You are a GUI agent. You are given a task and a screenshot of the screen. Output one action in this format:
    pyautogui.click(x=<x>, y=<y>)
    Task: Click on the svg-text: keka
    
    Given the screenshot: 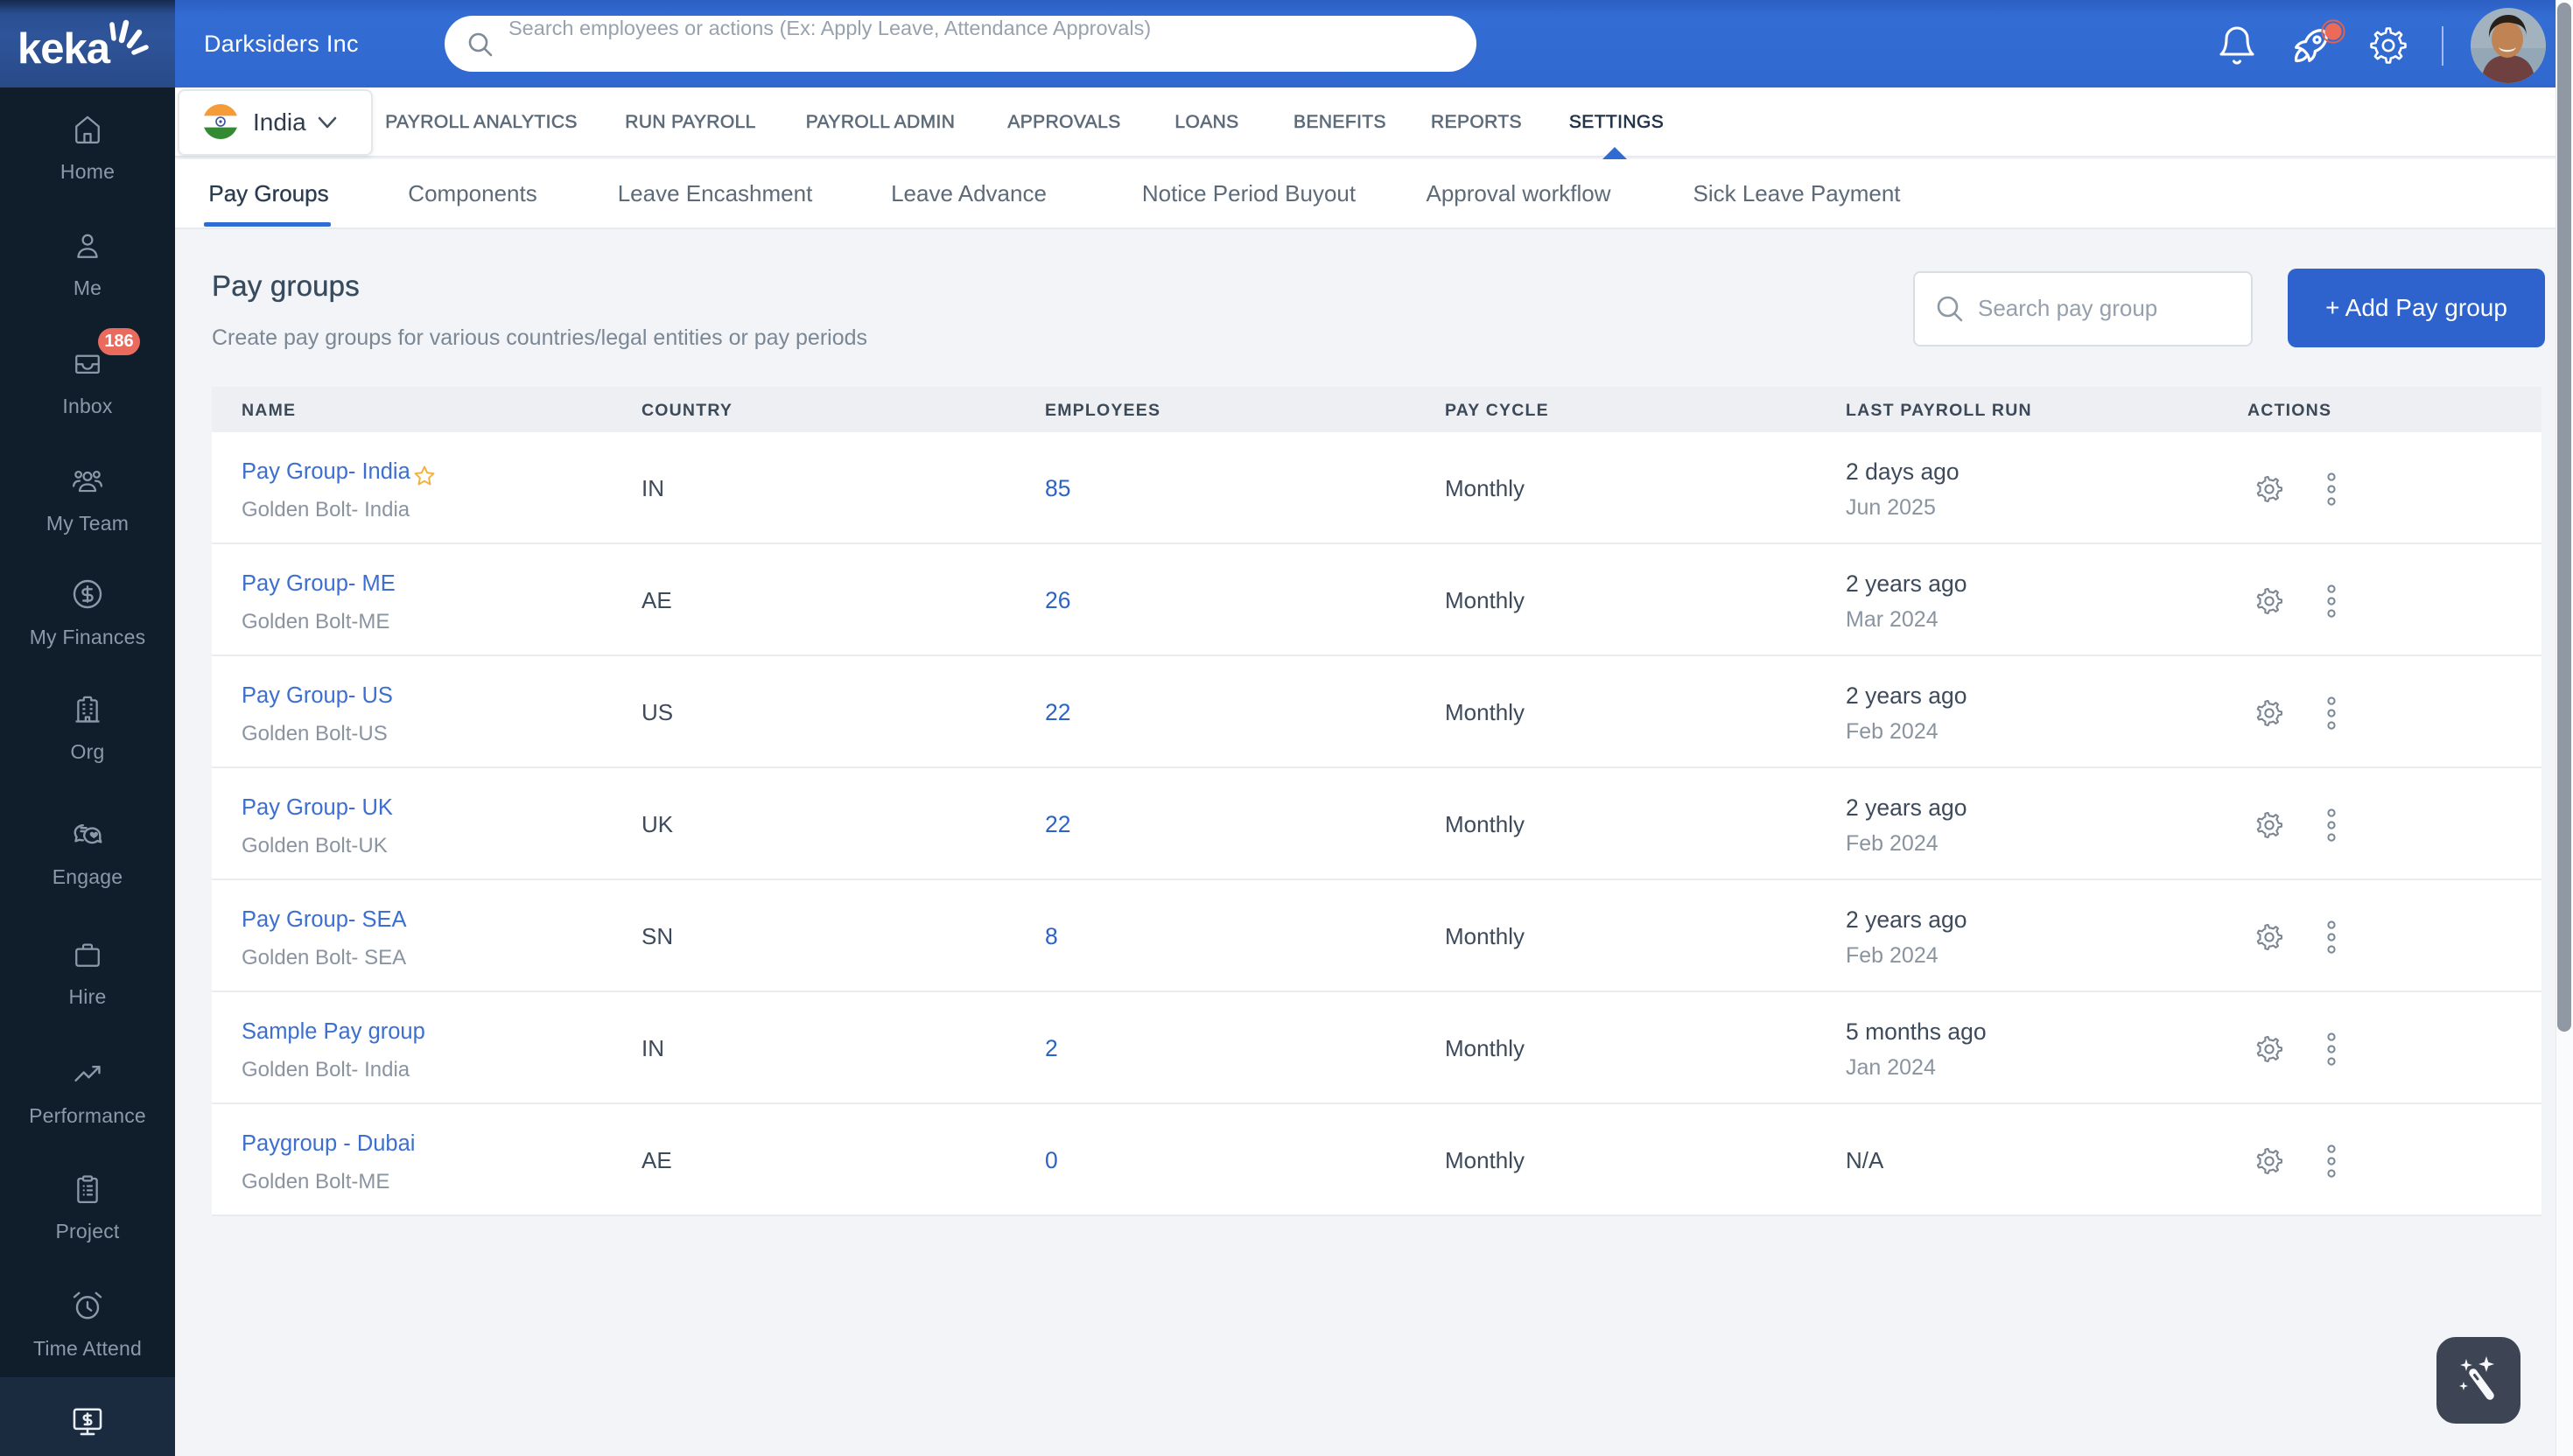 What is the action you would take?
    pyautogui.click(x=64, y=48)
    